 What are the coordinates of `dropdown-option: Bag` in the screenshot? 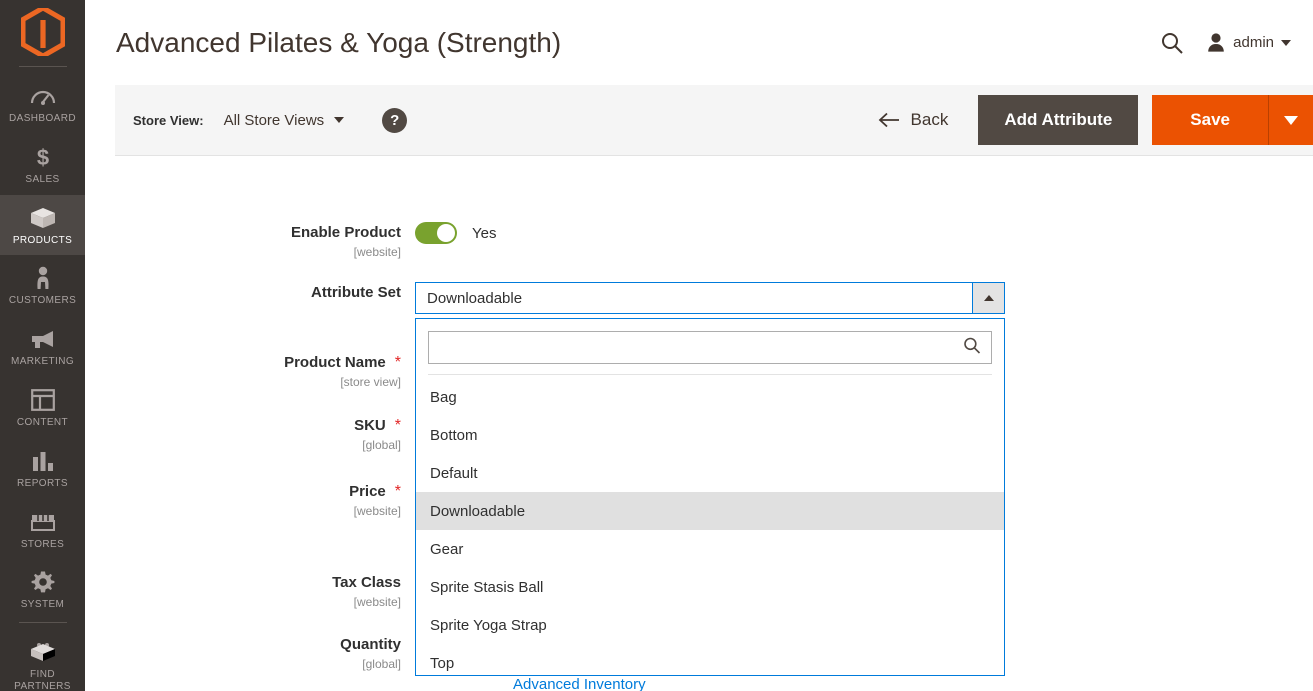 It's located at (710, 397).